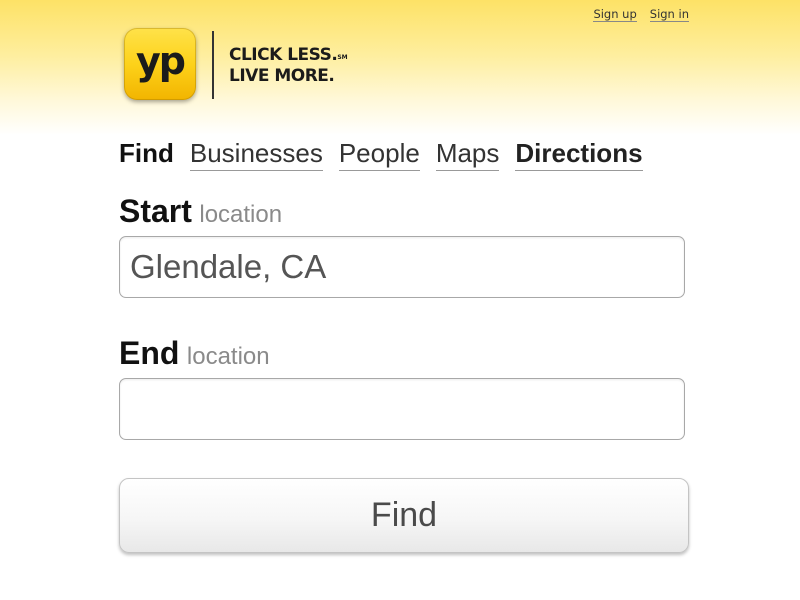 The height and width of the screenshot is (600, 800). I want to click on tagline-line1: CLICK LESS., so click(283, 55).